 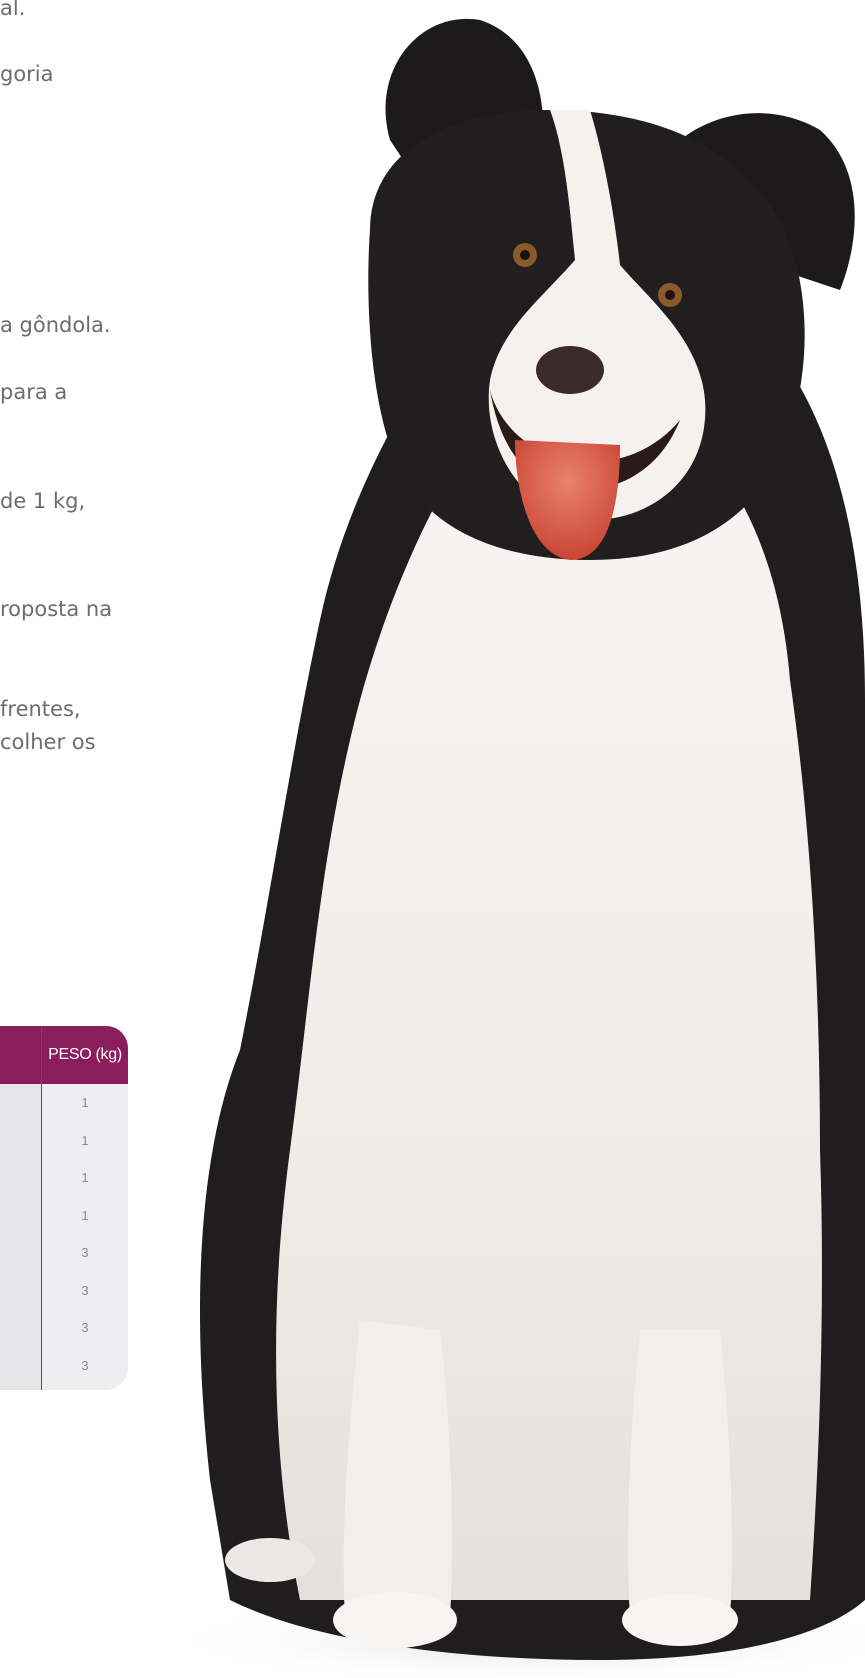 I want to click on text-fragment: de 1 kg,, so click(x=43, y=501).